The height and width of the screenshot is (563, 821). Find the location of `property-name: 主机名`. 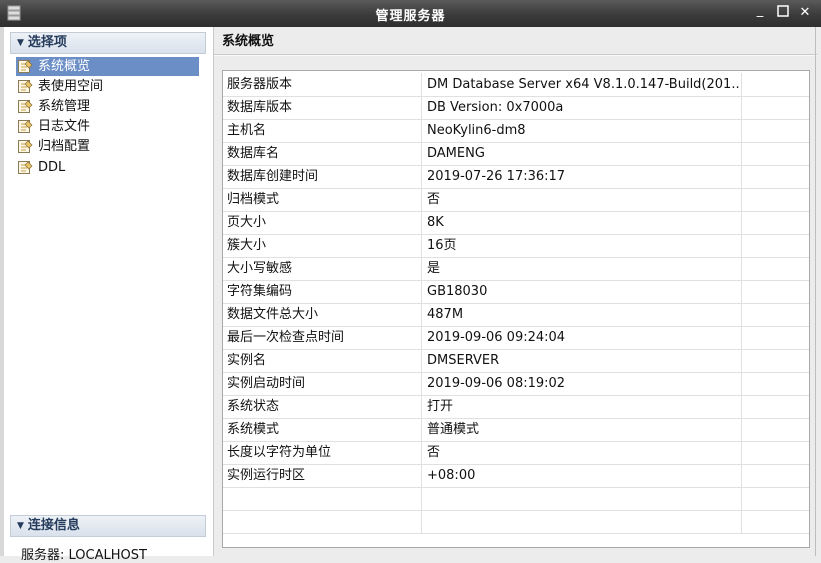

property-name: 主机名 is located at coordinates (322, 130).